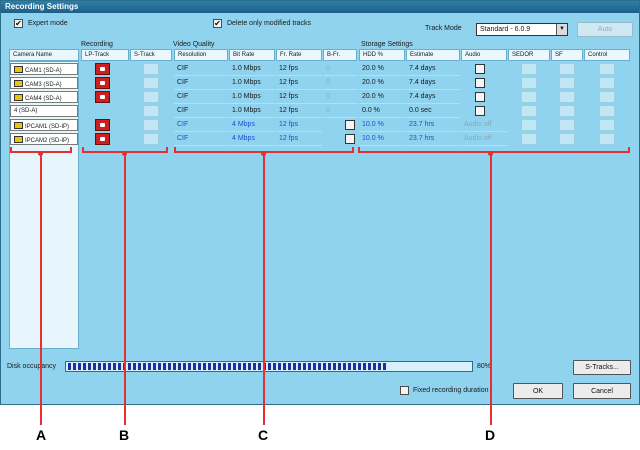 The width and height of the screenshot is (640, 450). I want to click on disk-occupancy-label: Disk occupancy, so click(32, 366).